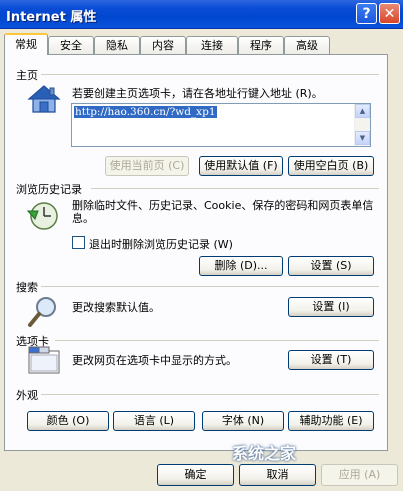 Image resolution: width=403 pixels, height=491 pixels. What do you see at coordinates (277, 475) in the screenshot?
I see `cancel-button: 取消` at bounding box center [277, 475].